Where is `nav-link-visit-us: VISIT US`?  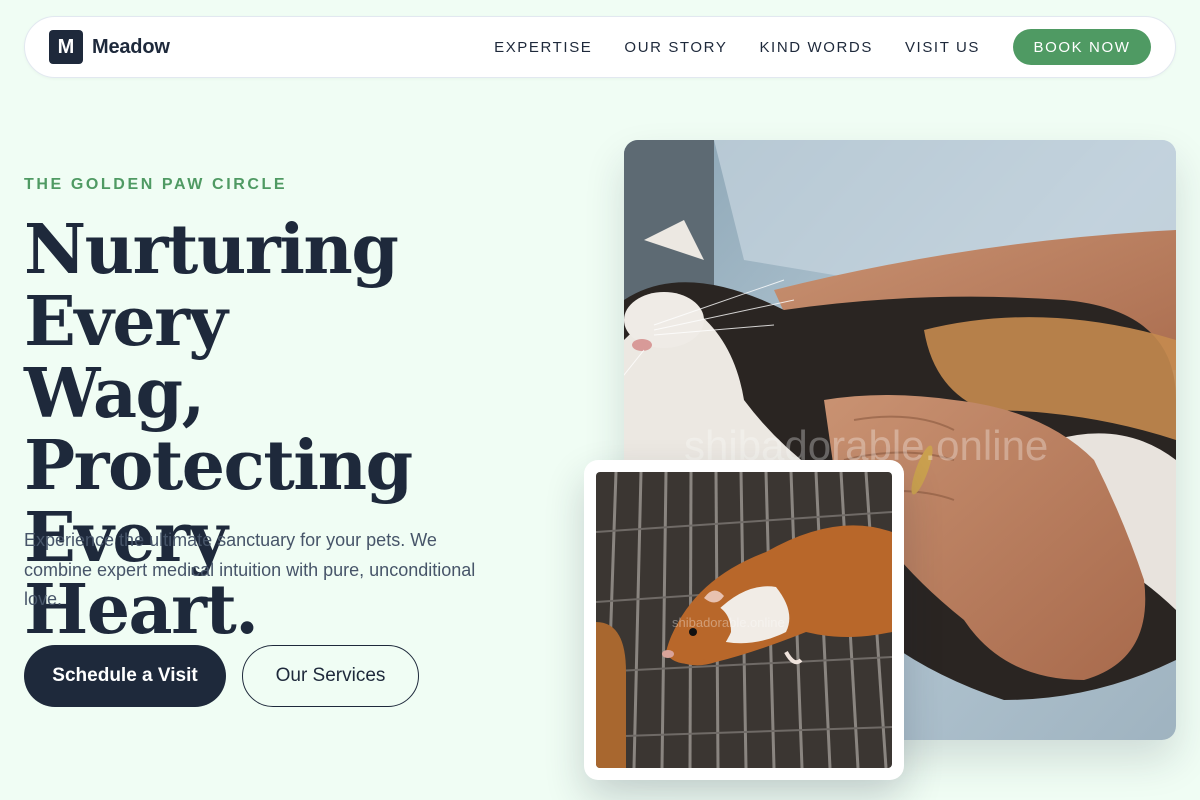 nav-link-visit-us: VISIT US is located at coordinates (942, 47).